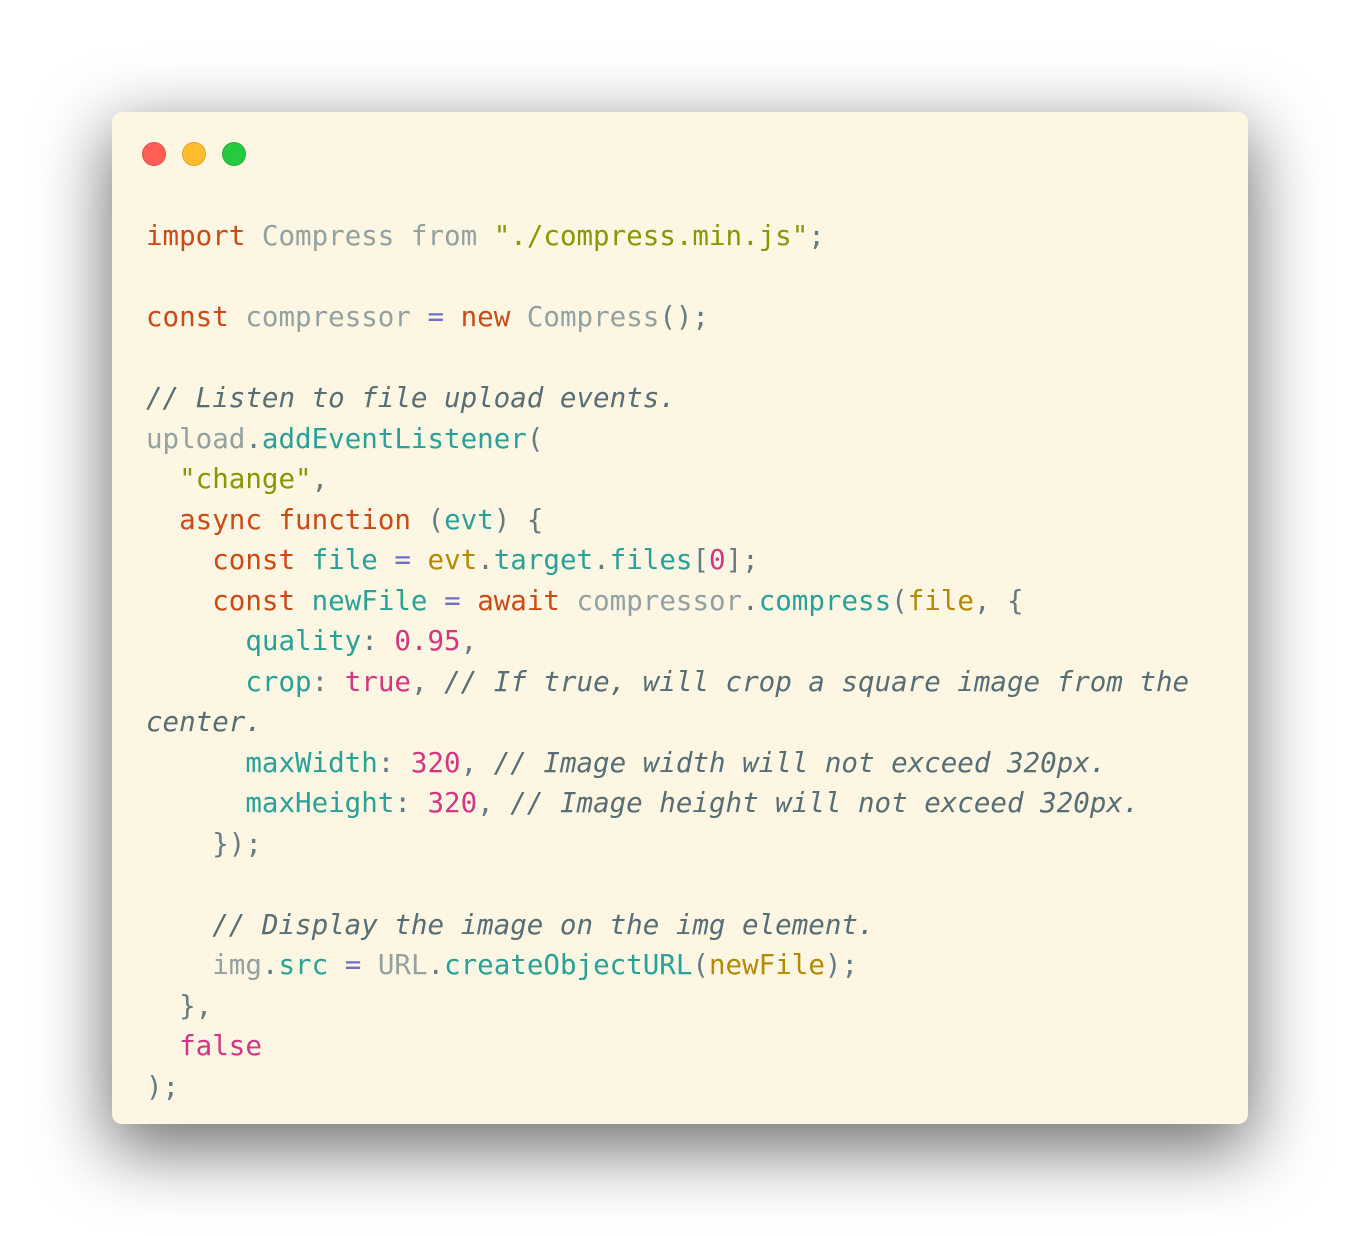 The height and width of the screenshot is (1236, 1360). I want to click on maximize-window-button, so click(234, 154).